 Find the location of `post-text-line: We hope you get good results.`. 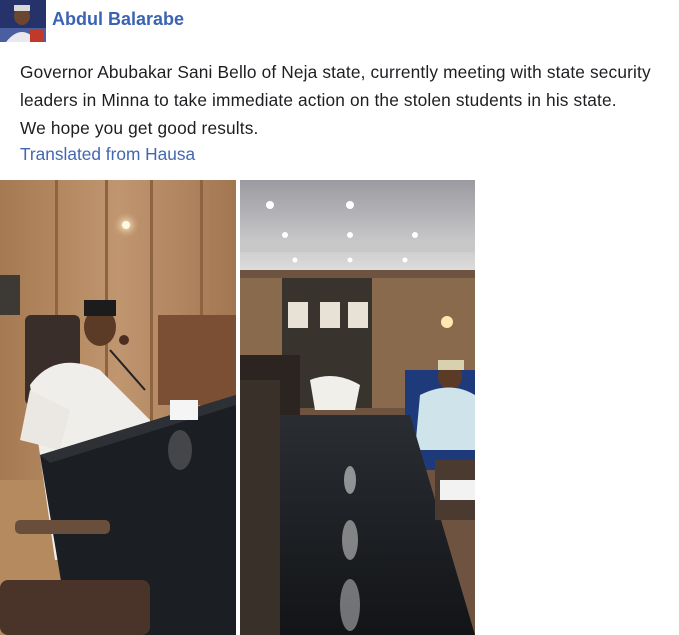

post-text-line: We hope you get good results. is located at coordinates (139, 128).